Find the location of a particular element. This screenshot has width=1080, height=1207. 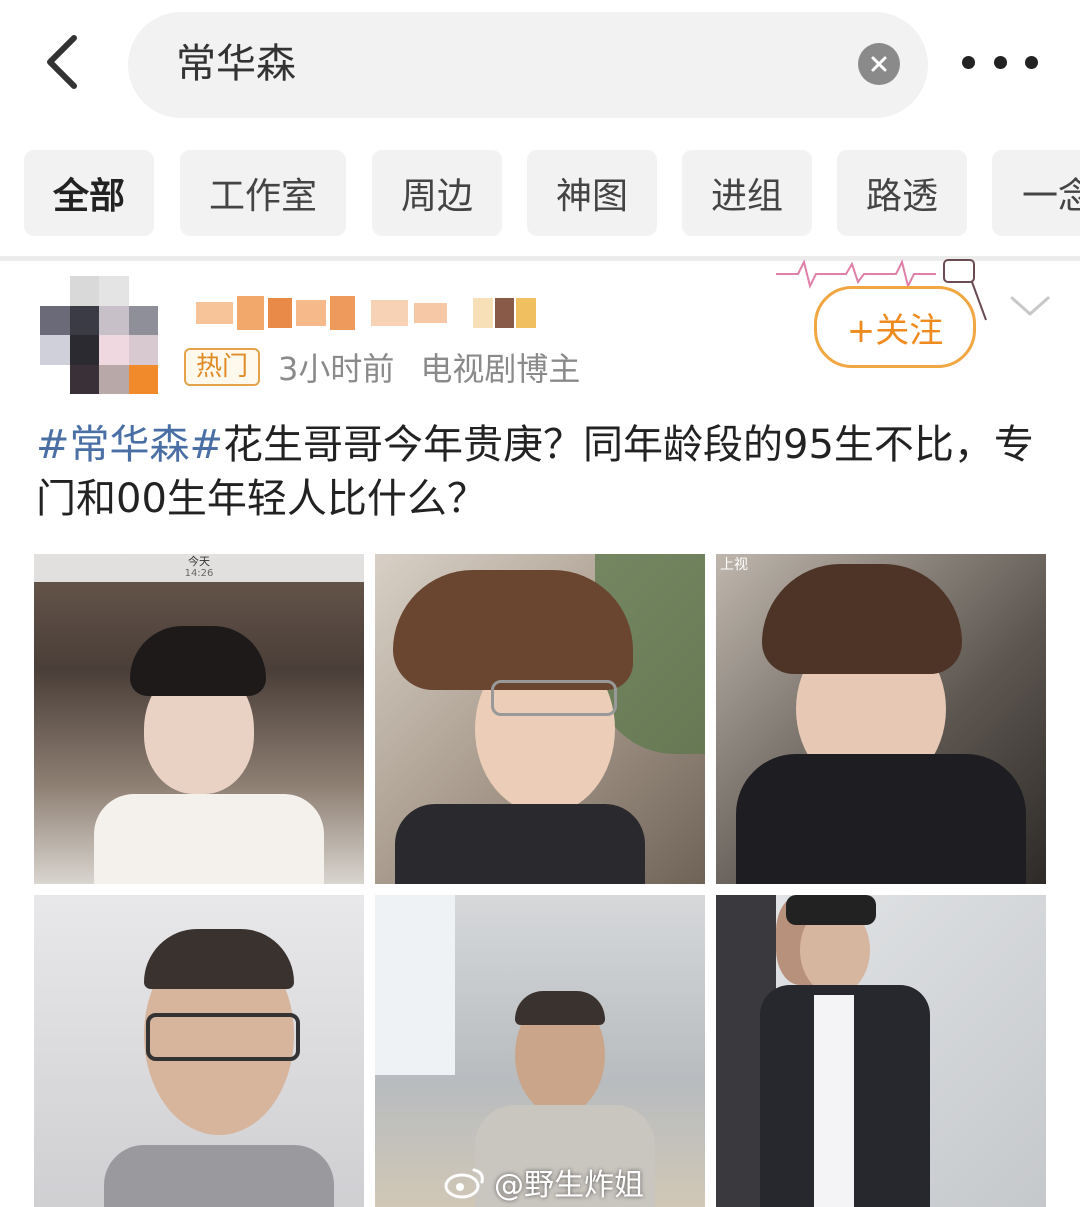

photo-1: 今天 14:26 is located at coordinates (199, 719).